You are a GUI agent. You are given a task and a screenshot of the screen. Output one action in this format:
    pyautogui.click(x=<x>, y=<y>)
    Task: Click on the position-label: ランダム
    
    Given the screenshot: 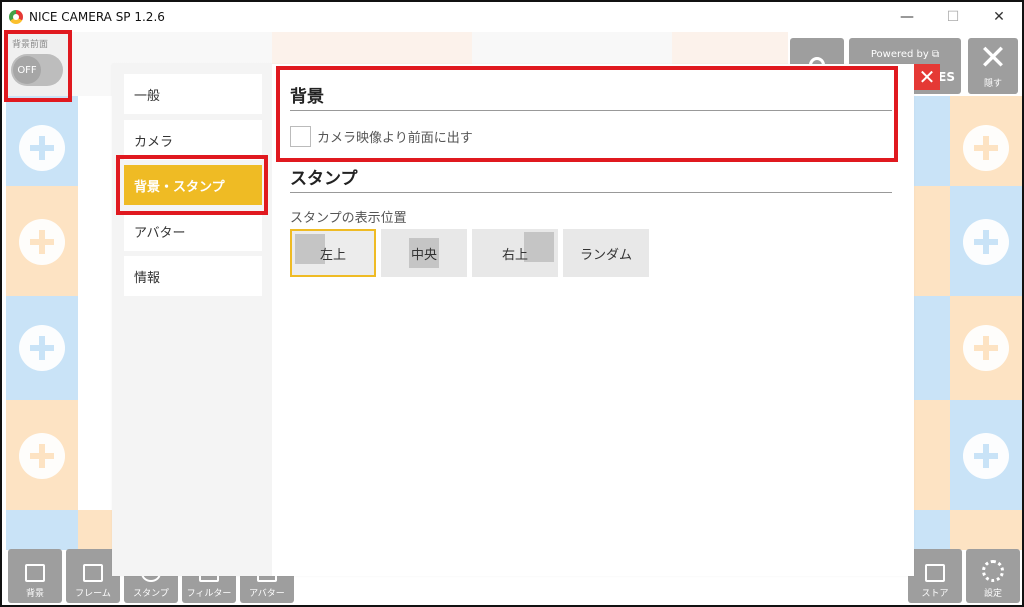 What is the action you would take?
    pyautogui.click(x=605, y=255)
    